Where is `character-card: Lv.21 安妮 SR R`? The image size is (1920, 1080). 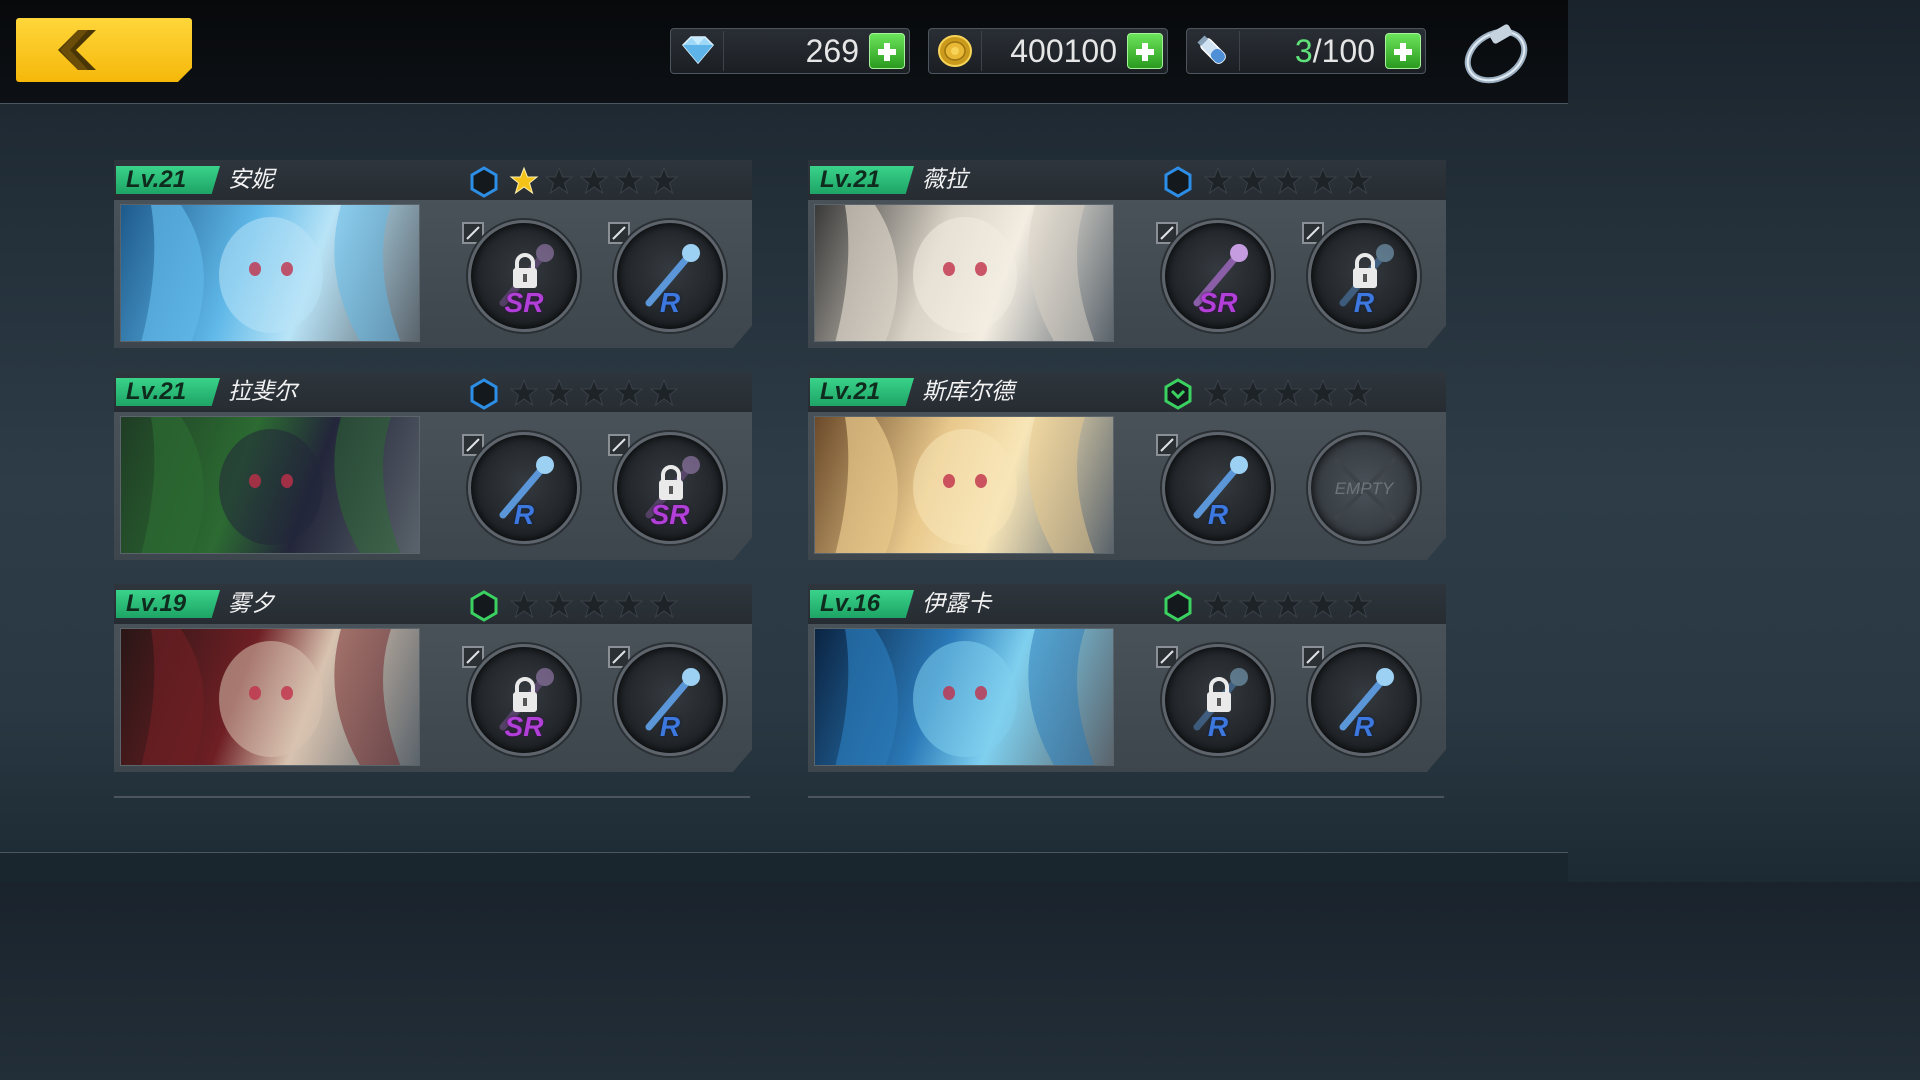
character-card: Lv.21 安妮 SR R is located at coordinates (433, 254).